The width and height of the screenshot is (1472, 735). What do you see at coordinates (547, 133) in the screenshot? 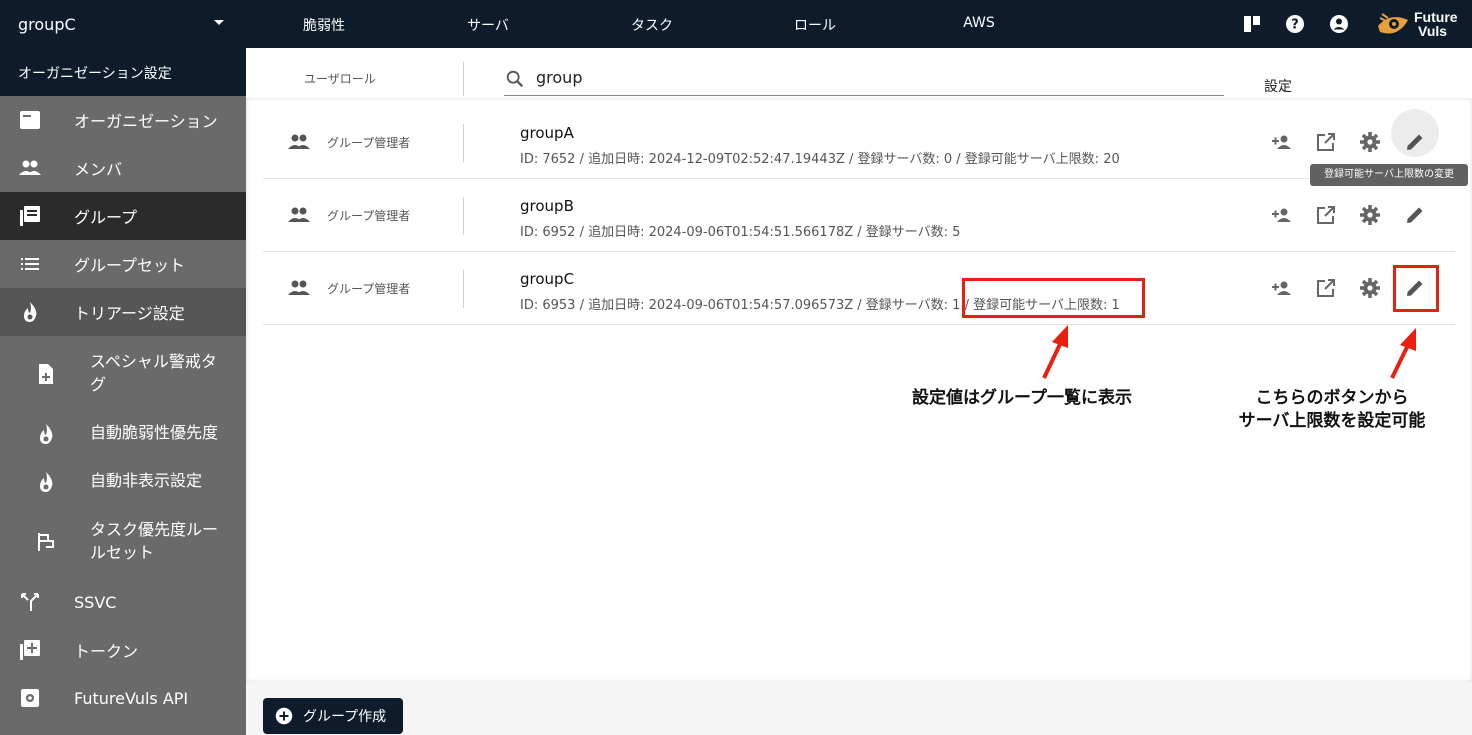
I see `group-name: groupA` at bounding box center [547, 133].